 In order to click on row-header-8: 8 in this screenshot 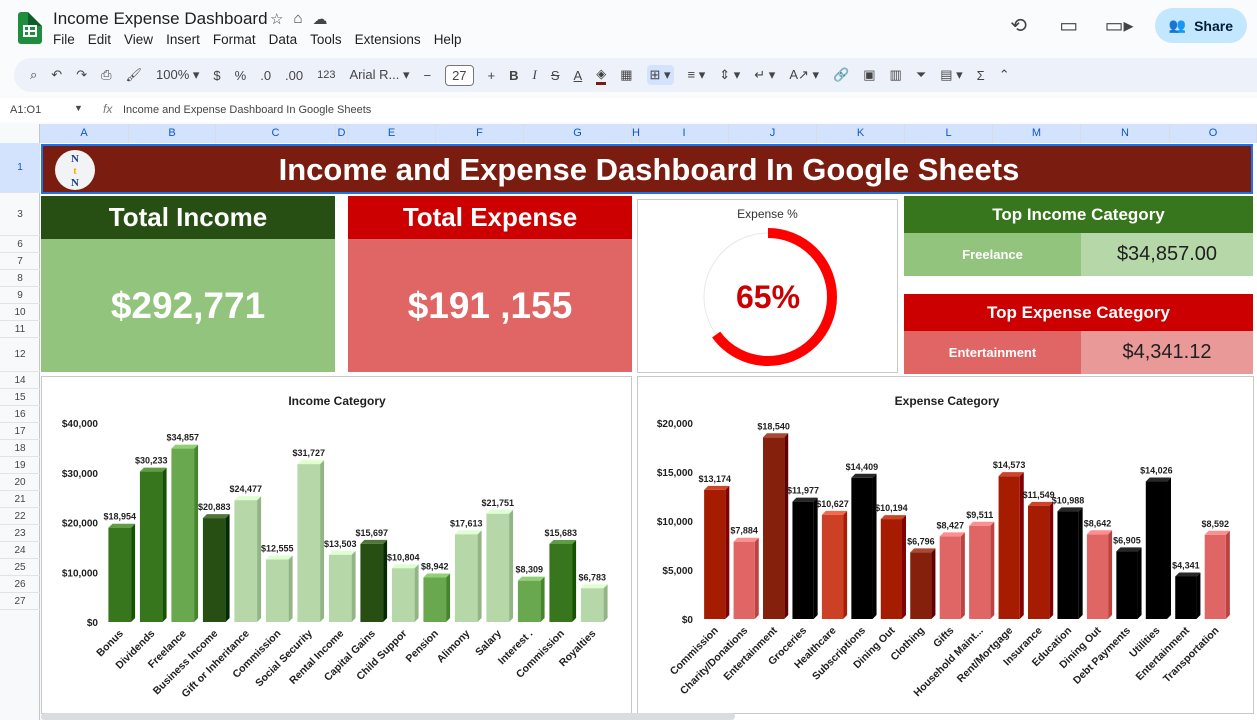, I will do `click(20, 278)`.